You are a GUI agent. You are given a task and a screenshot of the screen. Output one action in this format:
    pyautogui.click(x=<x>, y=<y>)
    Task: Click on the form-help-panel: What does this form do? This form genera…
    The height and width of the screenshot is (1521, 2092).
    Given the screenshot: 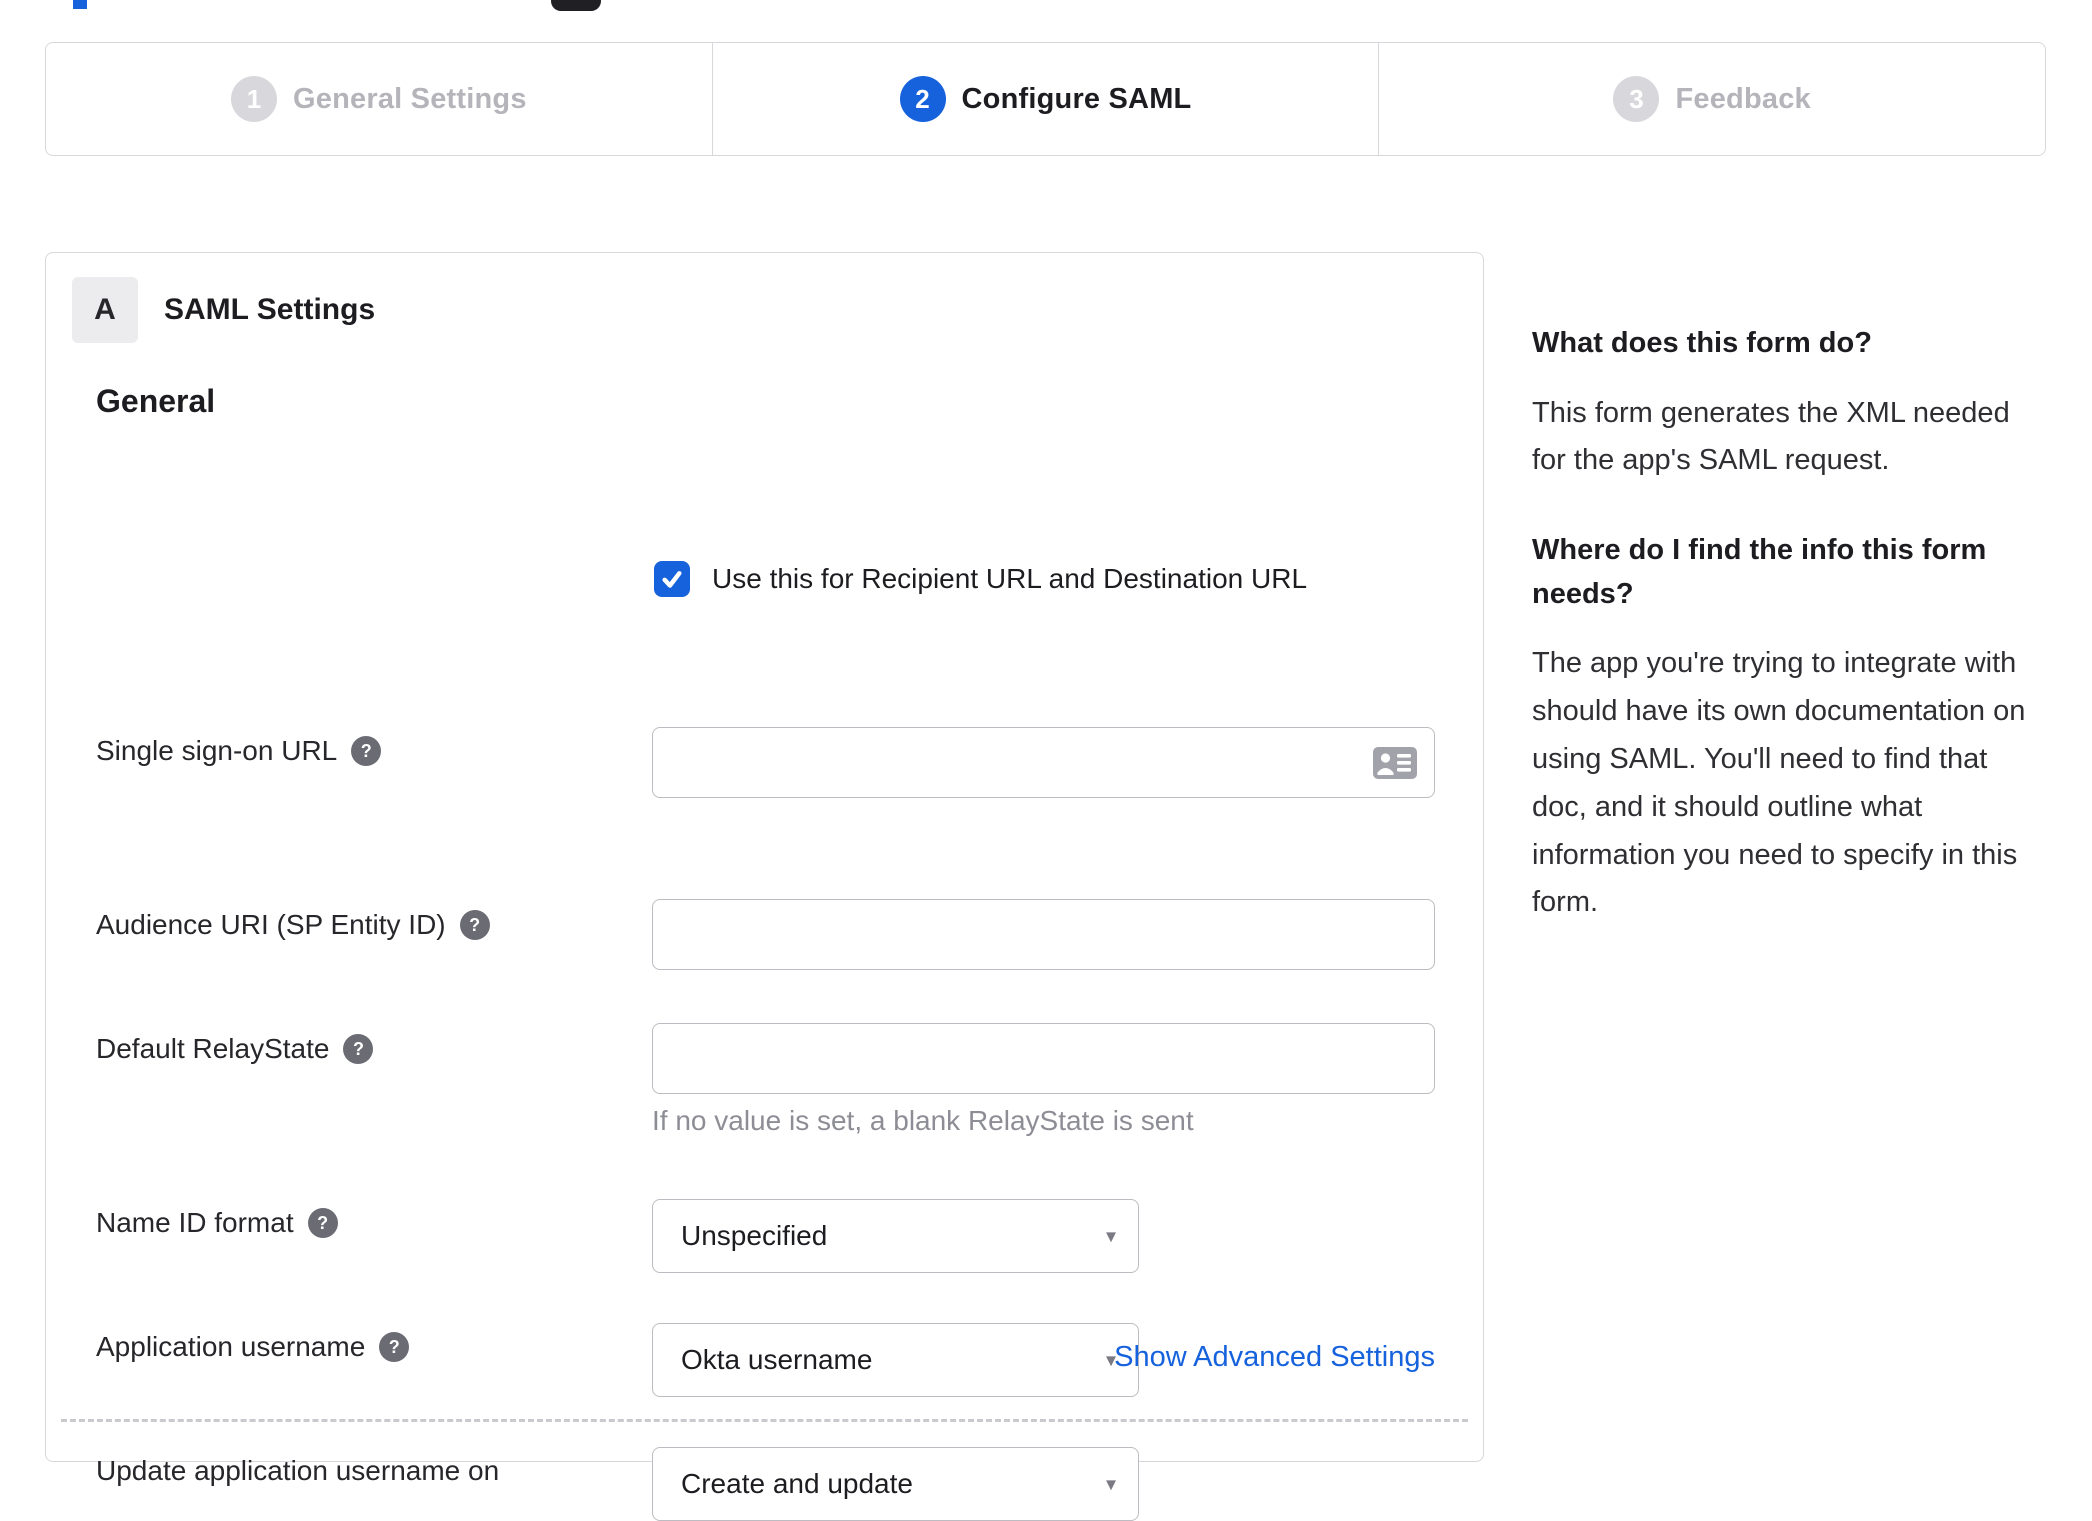 What is the action you would take?
    pyautogui.click(x=1789, y=624)
    